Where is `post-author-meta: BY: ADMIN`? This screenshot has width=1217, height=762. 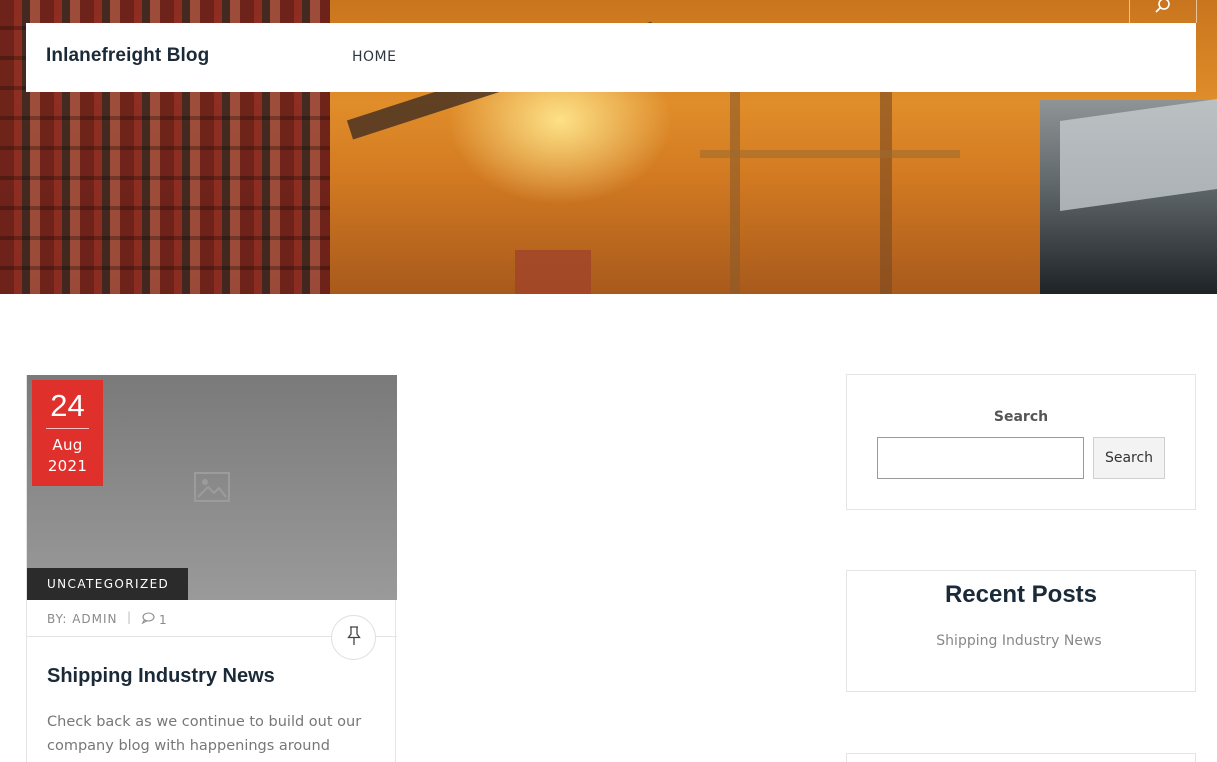 post-author-meta: BY: ADMIN is located at coordinates (82, 619).